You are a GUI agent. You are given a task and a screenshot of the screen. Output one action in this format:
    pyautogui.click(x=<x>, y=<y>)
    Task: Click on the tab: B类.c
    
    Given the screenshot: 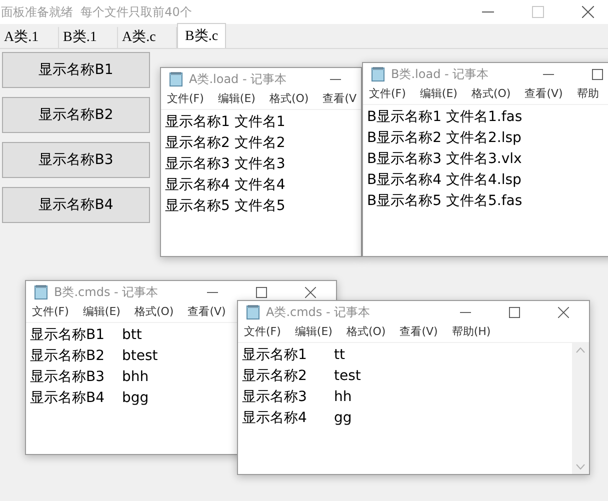 What is the action you would take?
    pyautogui.click(x=201, y=35)
    